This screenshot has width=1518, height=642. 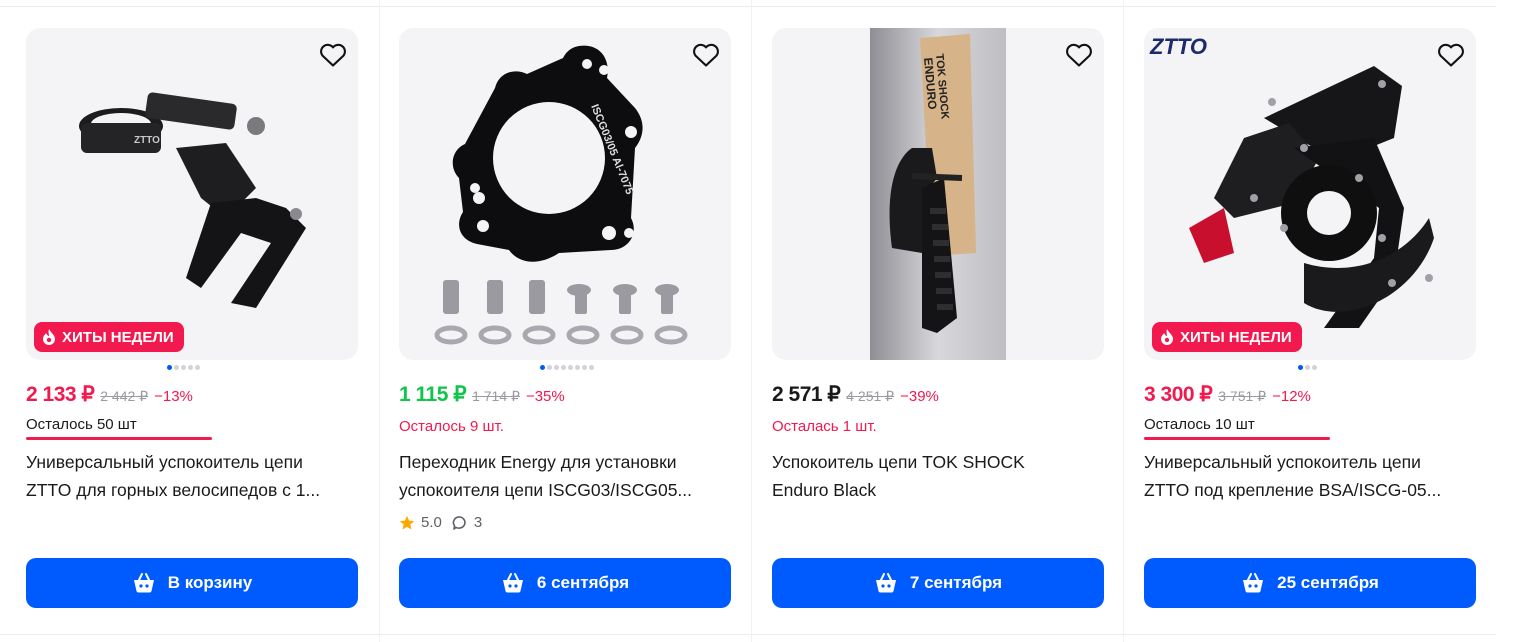 What do you see at coordinates (147, 140) in the screenshot?
I see `svg-text: ZTTO` at bounding box center [147, 140].